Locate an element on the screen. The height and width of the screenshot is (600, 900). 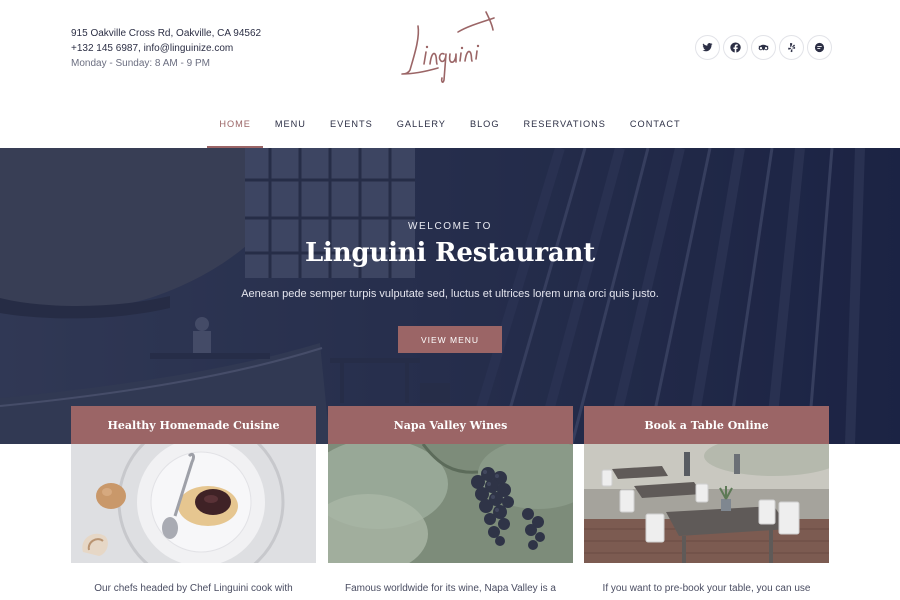
card-image-booking is located at coordinates (706, 503).